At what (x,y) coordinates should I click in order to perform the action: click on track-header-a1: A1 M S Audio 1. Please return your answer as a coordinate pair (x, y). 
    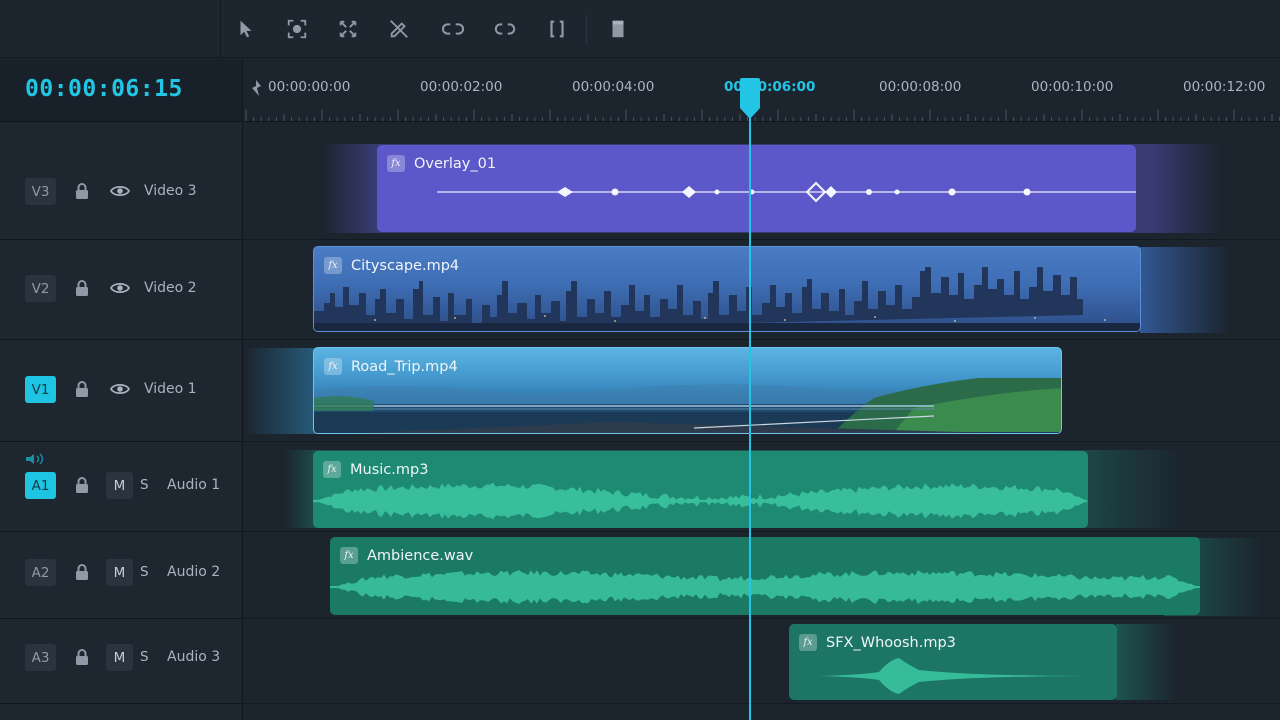
    Looking at the image, I should click on (121, 487).